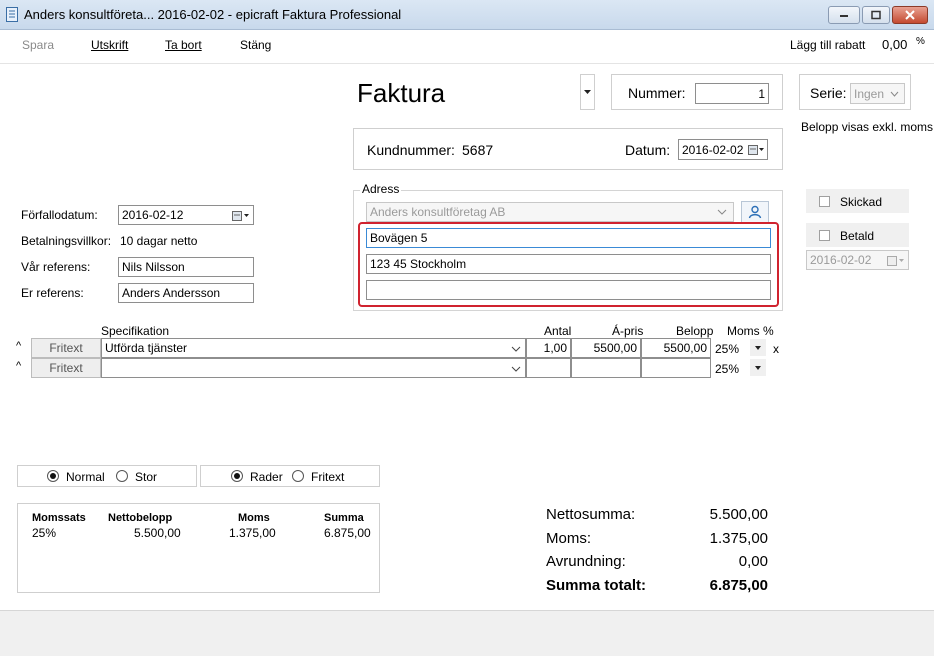 This screenshot has width=934, height=656. What do you see at coordinates (186, 293) in the screenshot?
I see `your-reference-input: Anders Andersson` at bounding box center [186, 293].